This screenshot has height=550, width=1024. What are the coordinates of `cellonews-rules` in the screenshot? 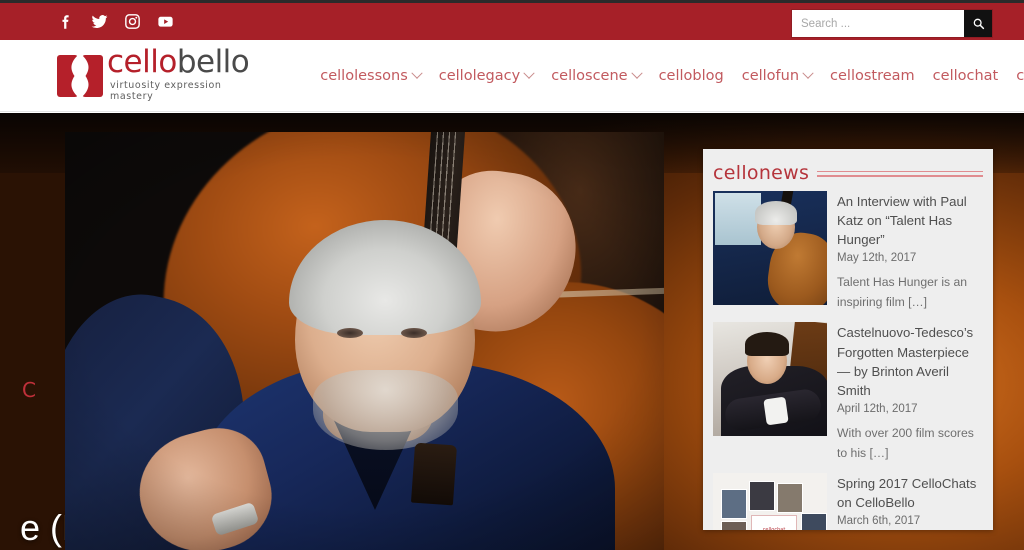 It's located at (900, 174).